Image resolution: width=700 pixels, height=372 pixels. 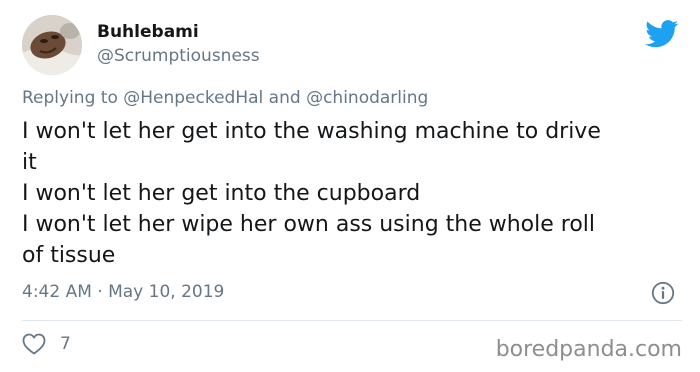 I want to click on like-action: 7, so click(x=46, y=344).